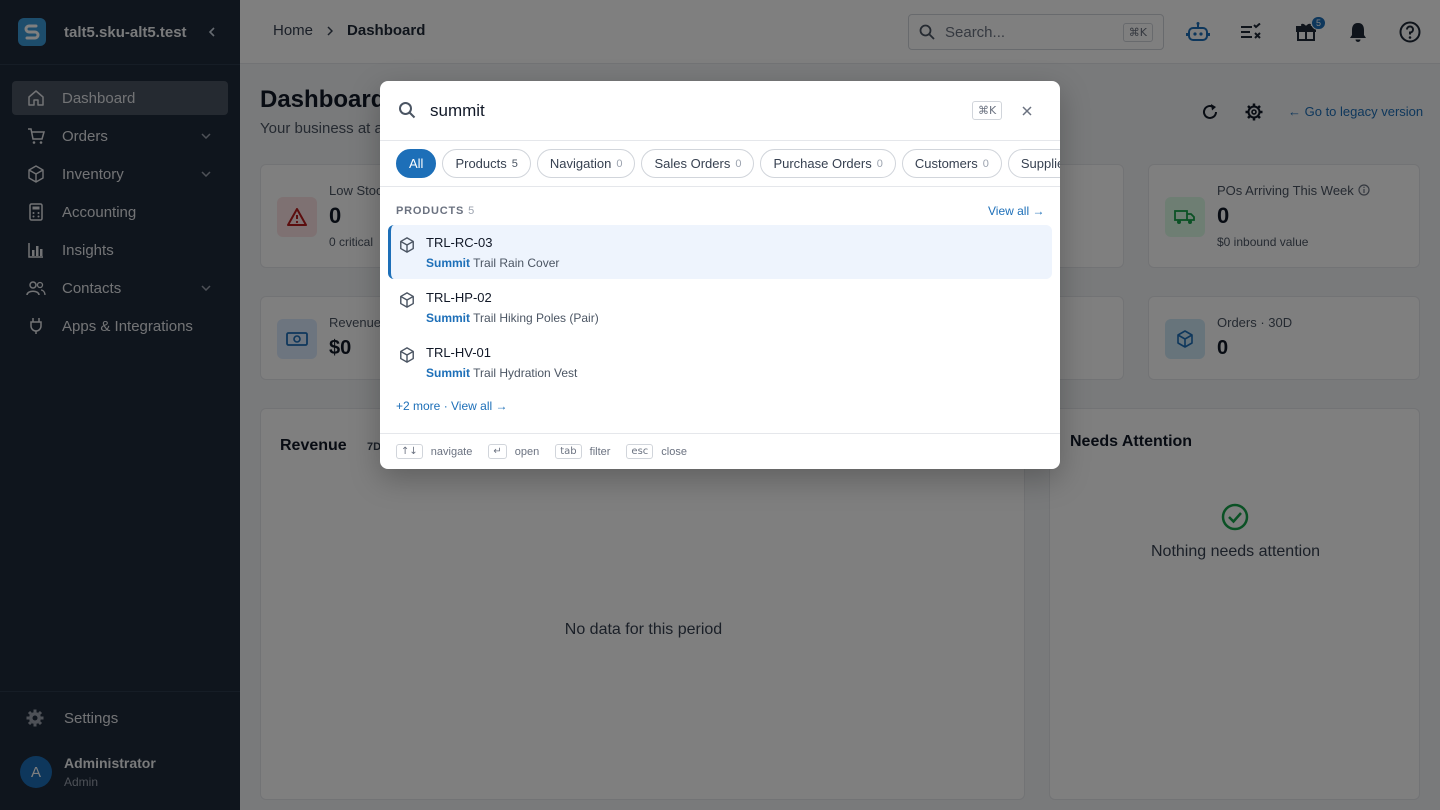 This screenshot has height=810, width=1440. Describe the element at coordinates (452, 406) in the screenshot. I see `more-results-link: +2 more · View all →` at that location.